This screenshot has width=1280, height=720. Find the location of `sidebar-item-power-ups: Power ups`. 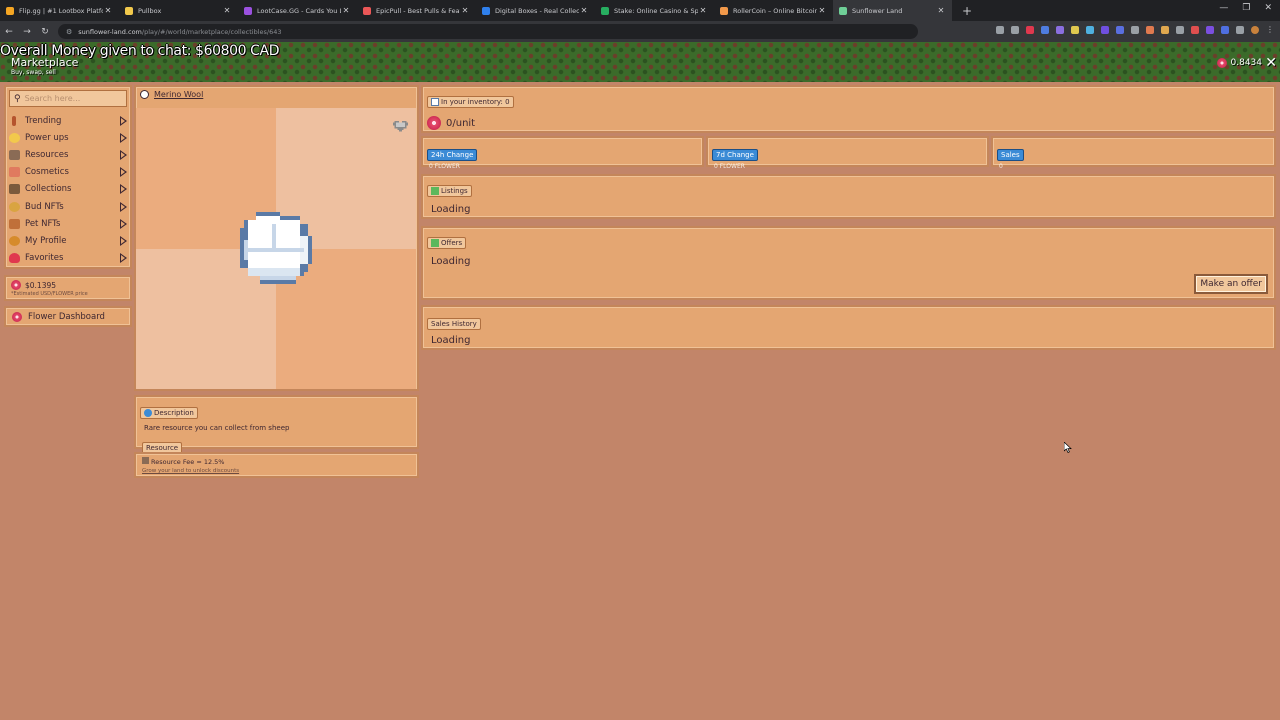

sidebar-item-power-ups: Power ups is located at coordinates (69, 137).